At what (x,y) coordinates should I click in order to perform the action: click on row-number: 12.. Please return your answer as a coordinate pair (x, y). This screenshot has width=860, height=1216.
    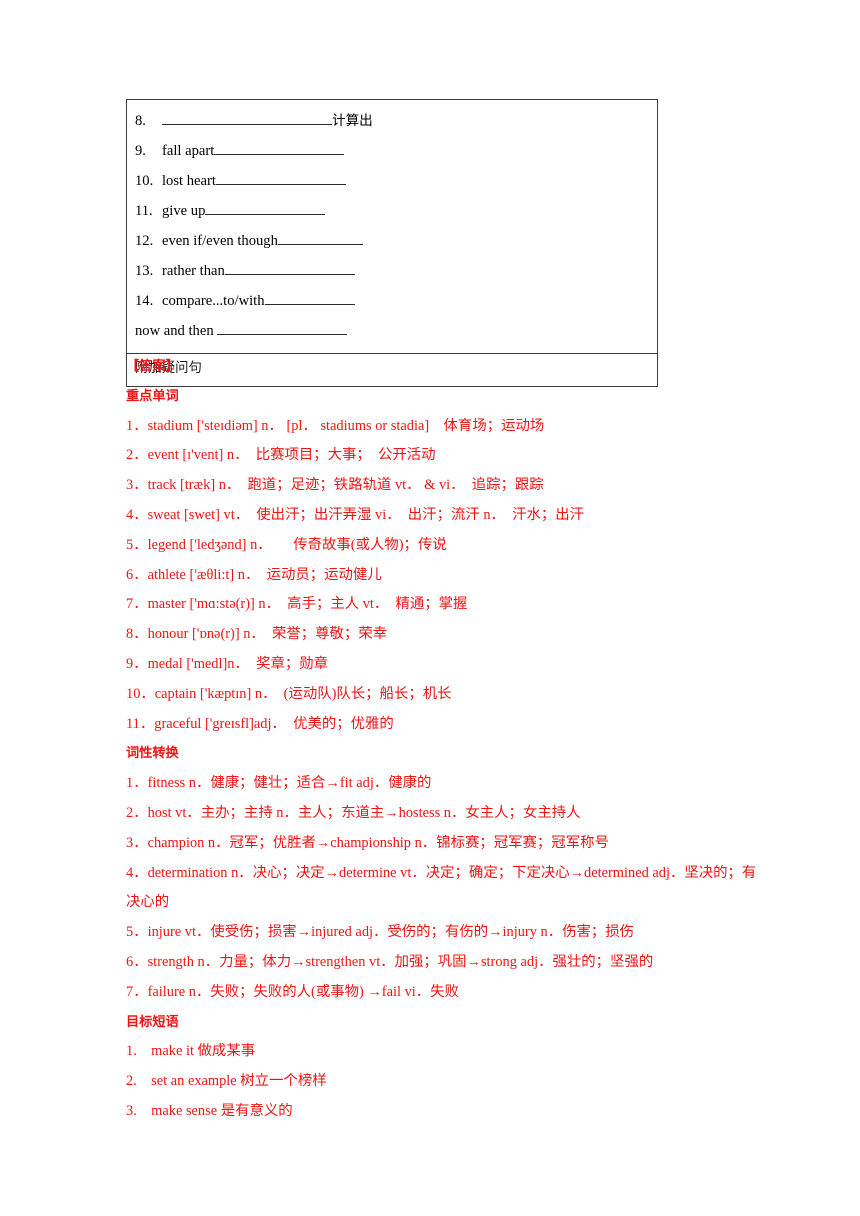
    Looking at the image, I should click on (144, 241).